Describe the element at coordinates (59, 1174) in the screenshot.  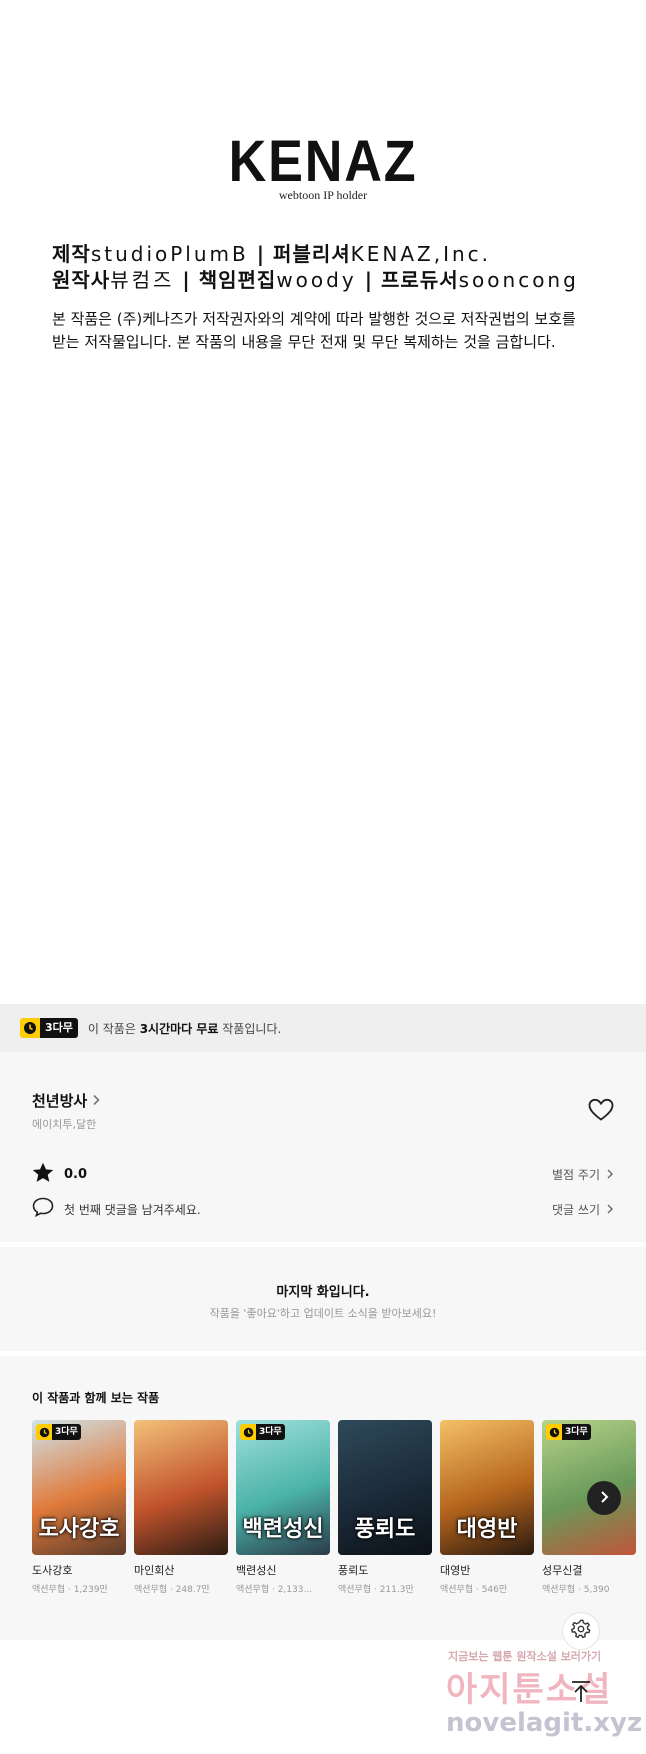
I see `rating-row: 0.0` at that location.